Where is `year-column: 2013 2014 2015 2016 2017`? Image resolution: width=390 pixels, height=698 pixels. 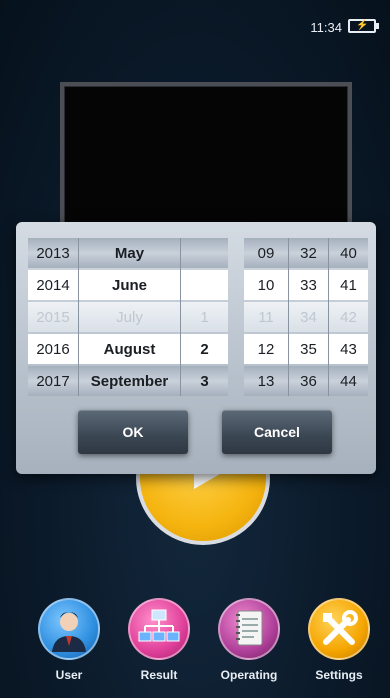 year-column: 2013 2014 2015 2016 2017 is located at coordinates (53, 317).